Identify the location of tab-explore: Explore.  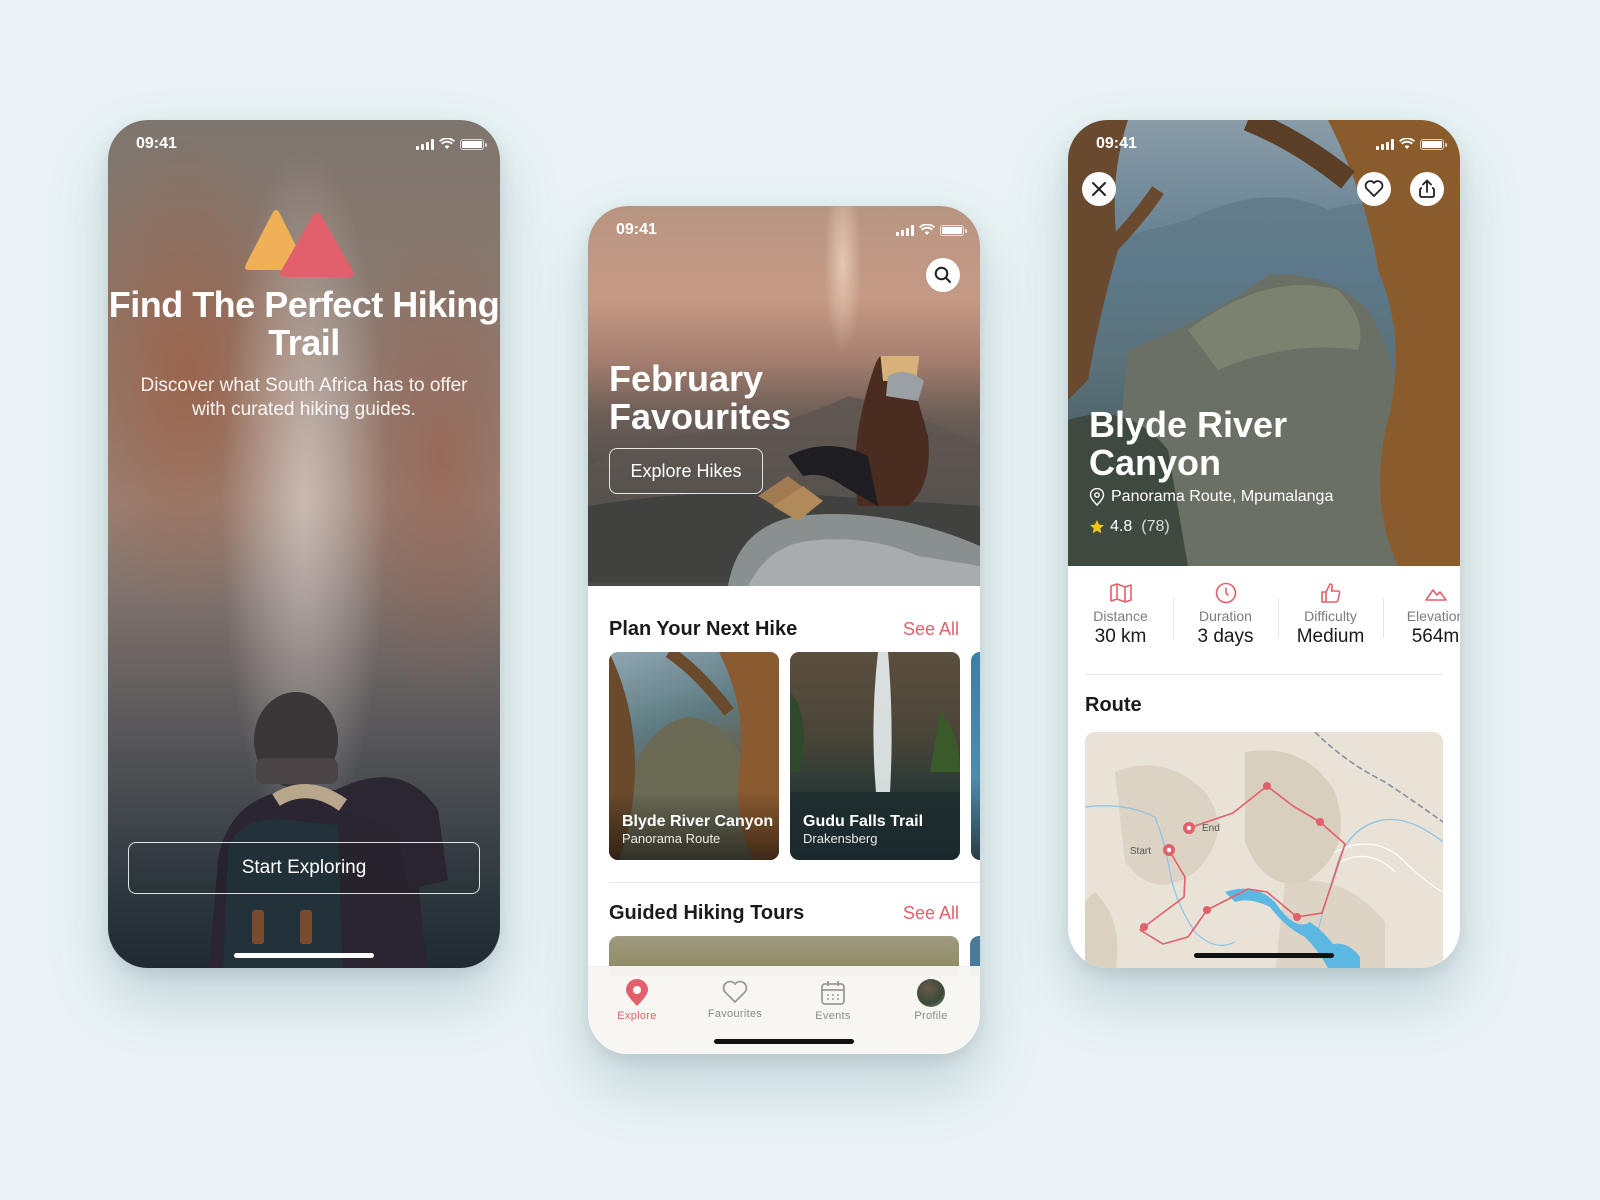
(637, 1016).